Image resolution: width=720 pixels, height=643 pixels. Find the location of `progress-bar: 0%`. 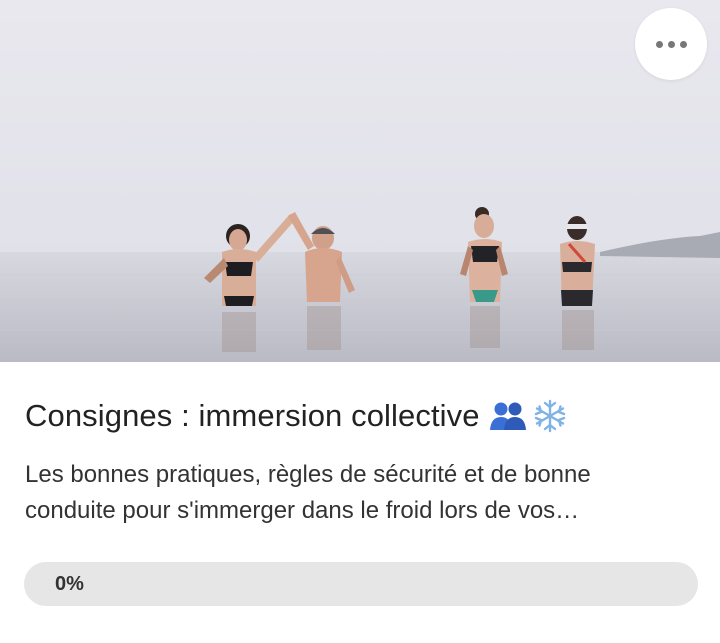

progress-bar: 0% is located at coordinates (361, 584).